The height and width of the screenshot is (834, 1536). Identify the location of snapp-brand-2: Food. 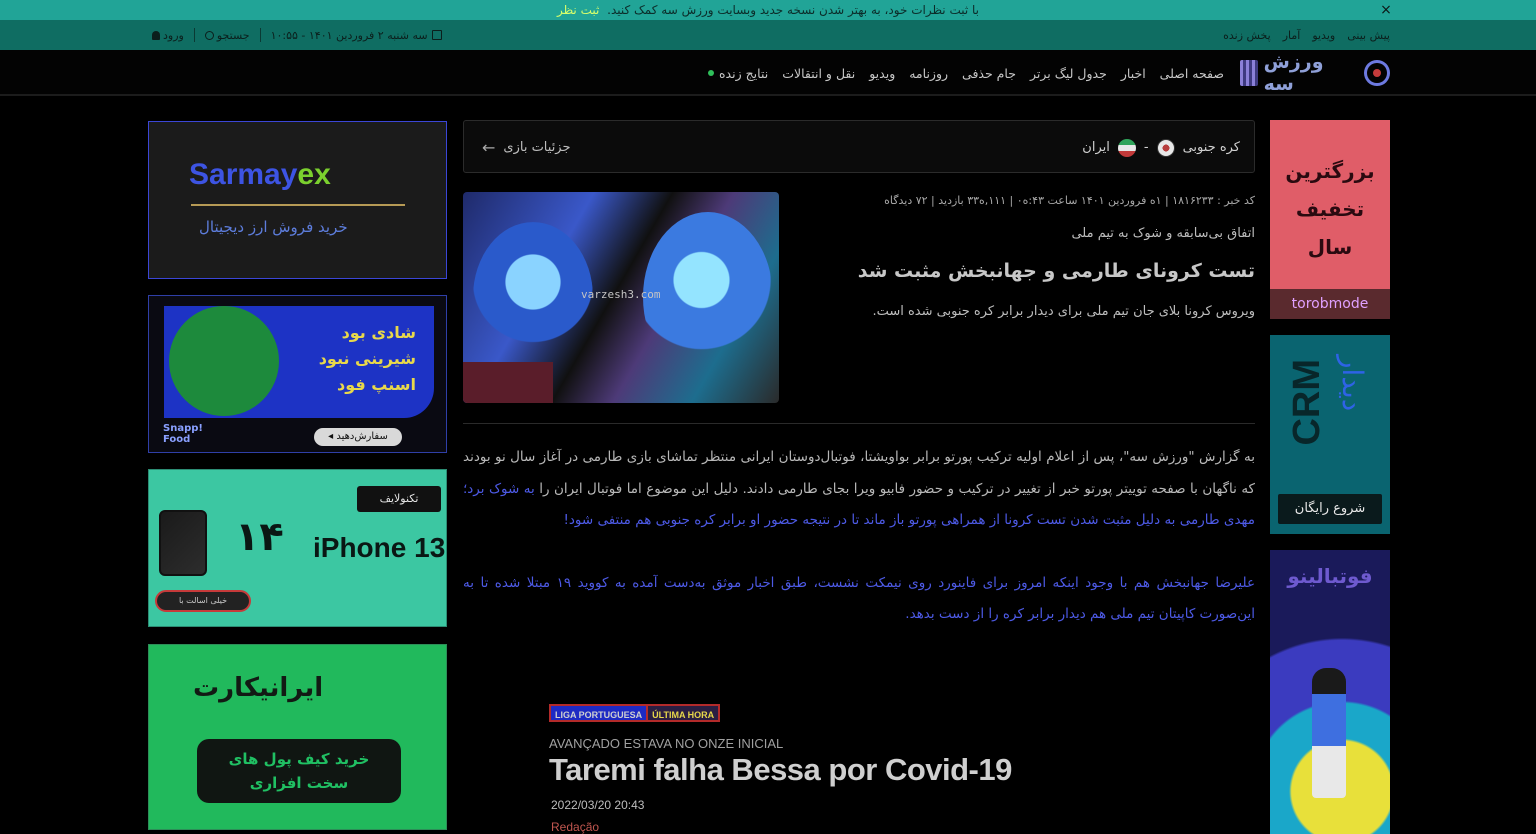
(177, 439).